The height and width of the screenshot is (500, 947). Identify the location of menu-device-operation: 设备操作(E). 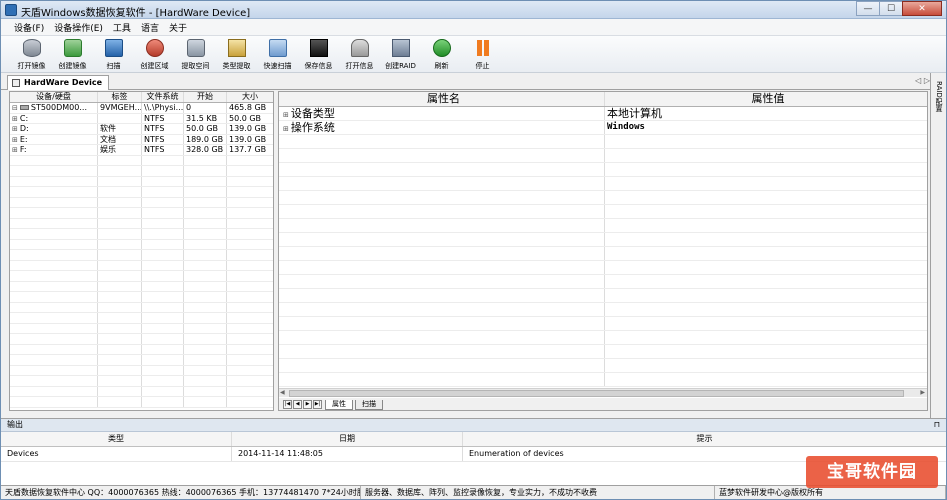
(78, 27).